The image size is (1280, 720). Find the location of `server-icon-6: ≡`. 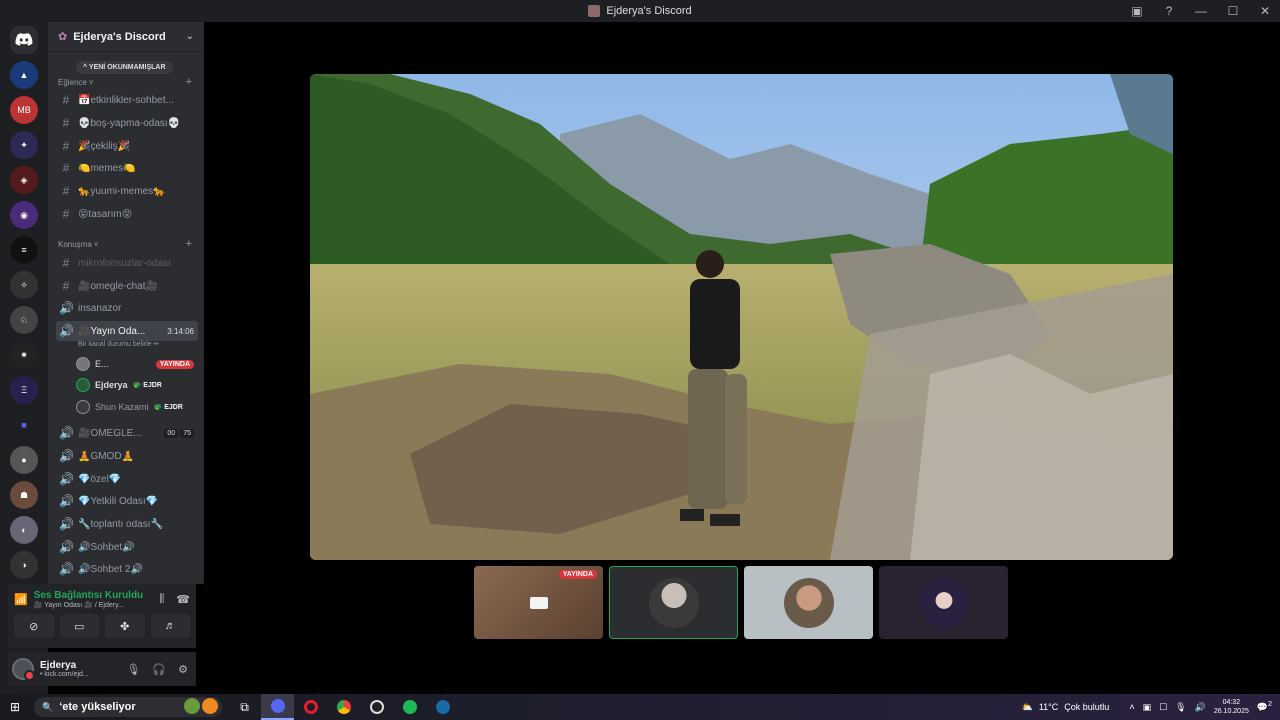

server-icon-6: ≡ is located at coordinates (24, 250).